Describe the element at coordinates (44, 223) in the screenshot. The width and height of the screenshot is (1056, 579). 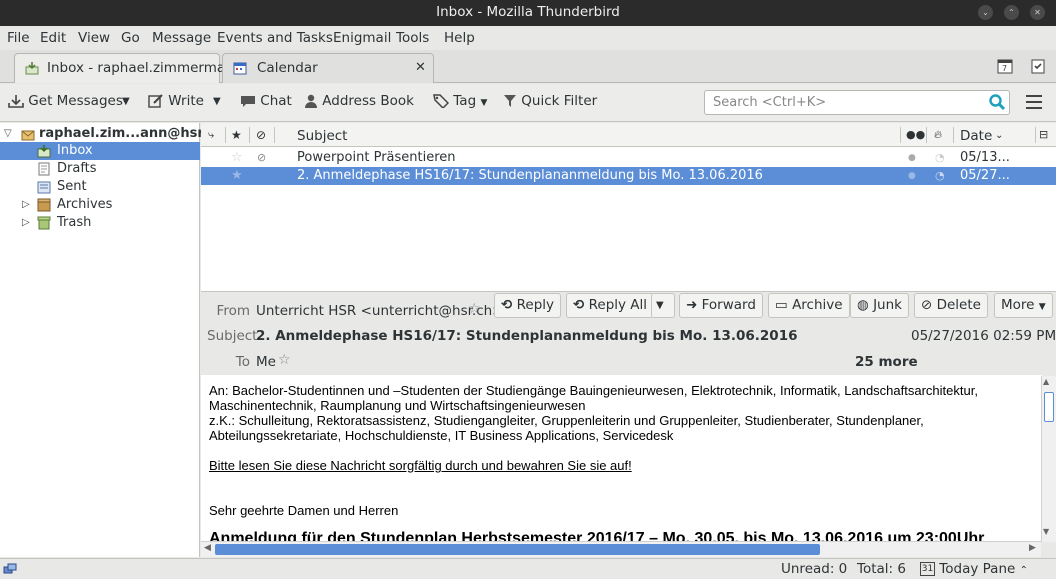
I see `trash-folder-icon` at that location.